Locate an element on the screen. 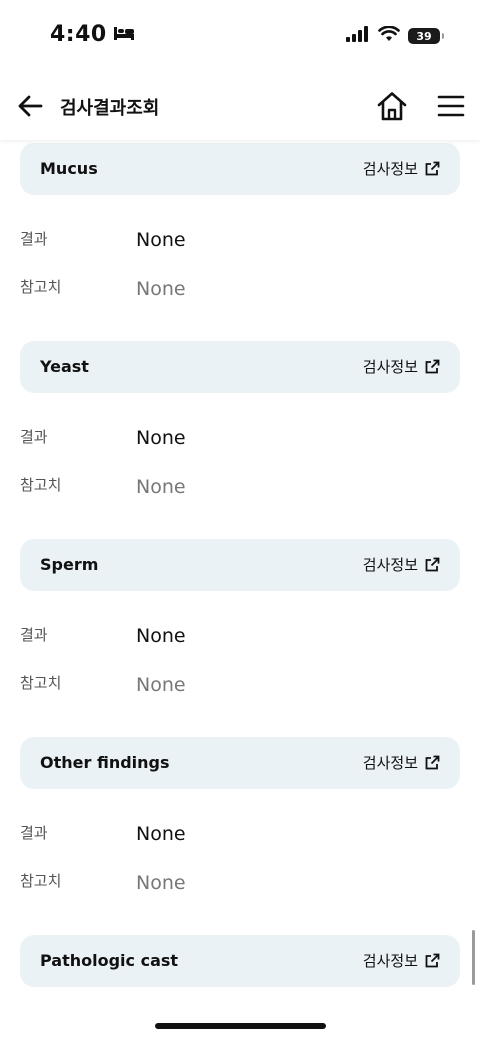  hamburger-menu-icon is located at coordinates (451, 106).